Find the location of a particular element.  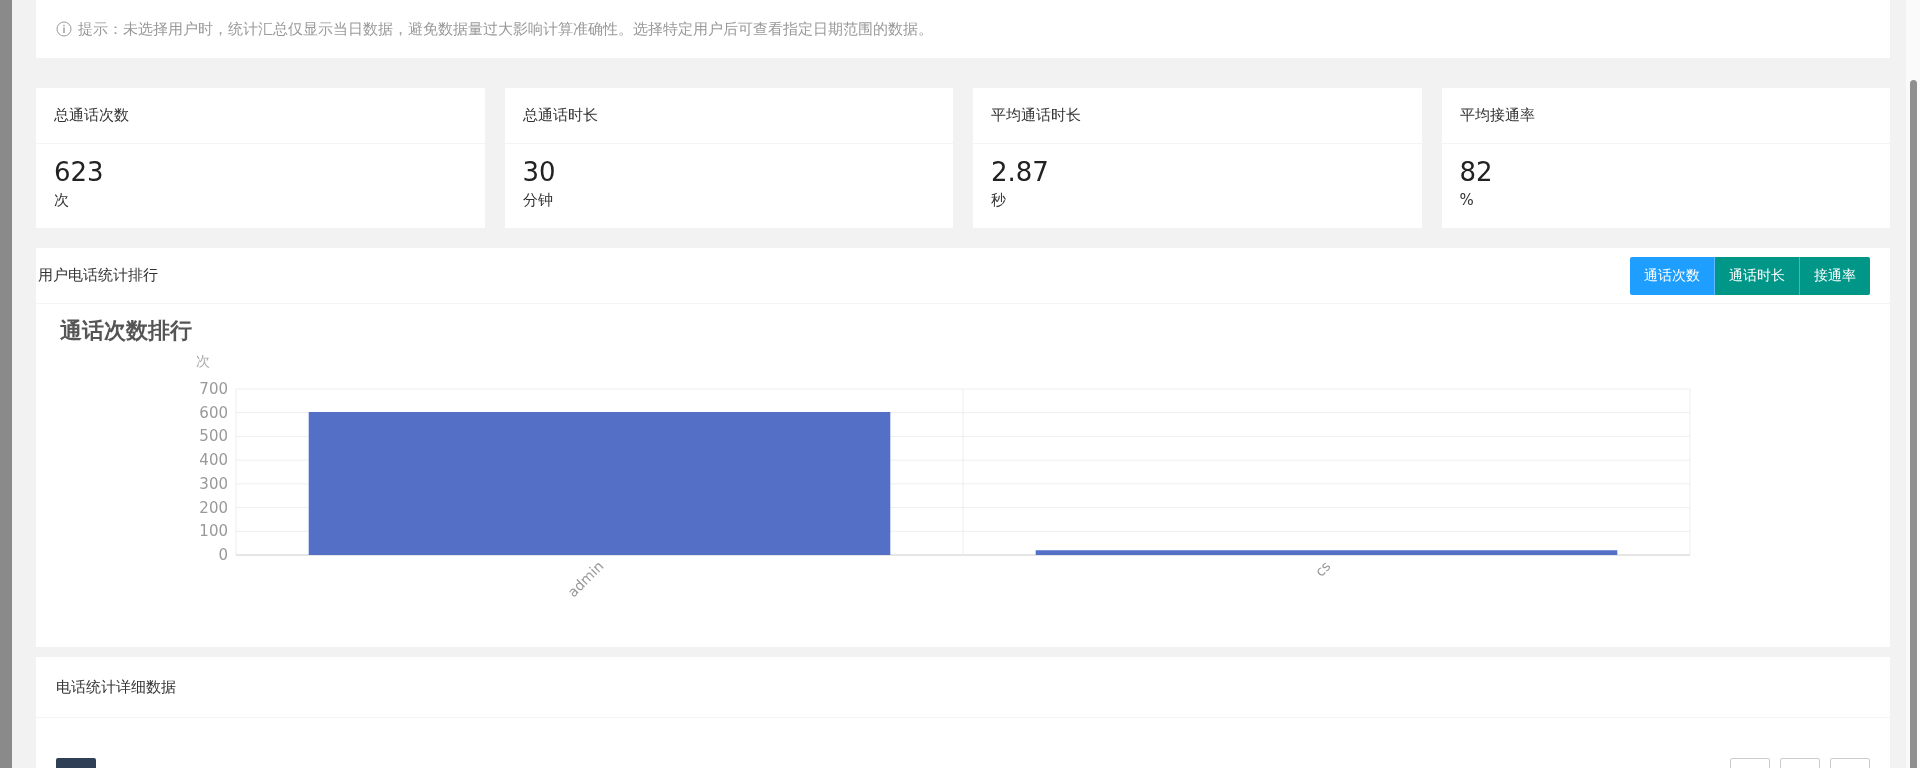

info-icon is located at coordinates (64, 29).